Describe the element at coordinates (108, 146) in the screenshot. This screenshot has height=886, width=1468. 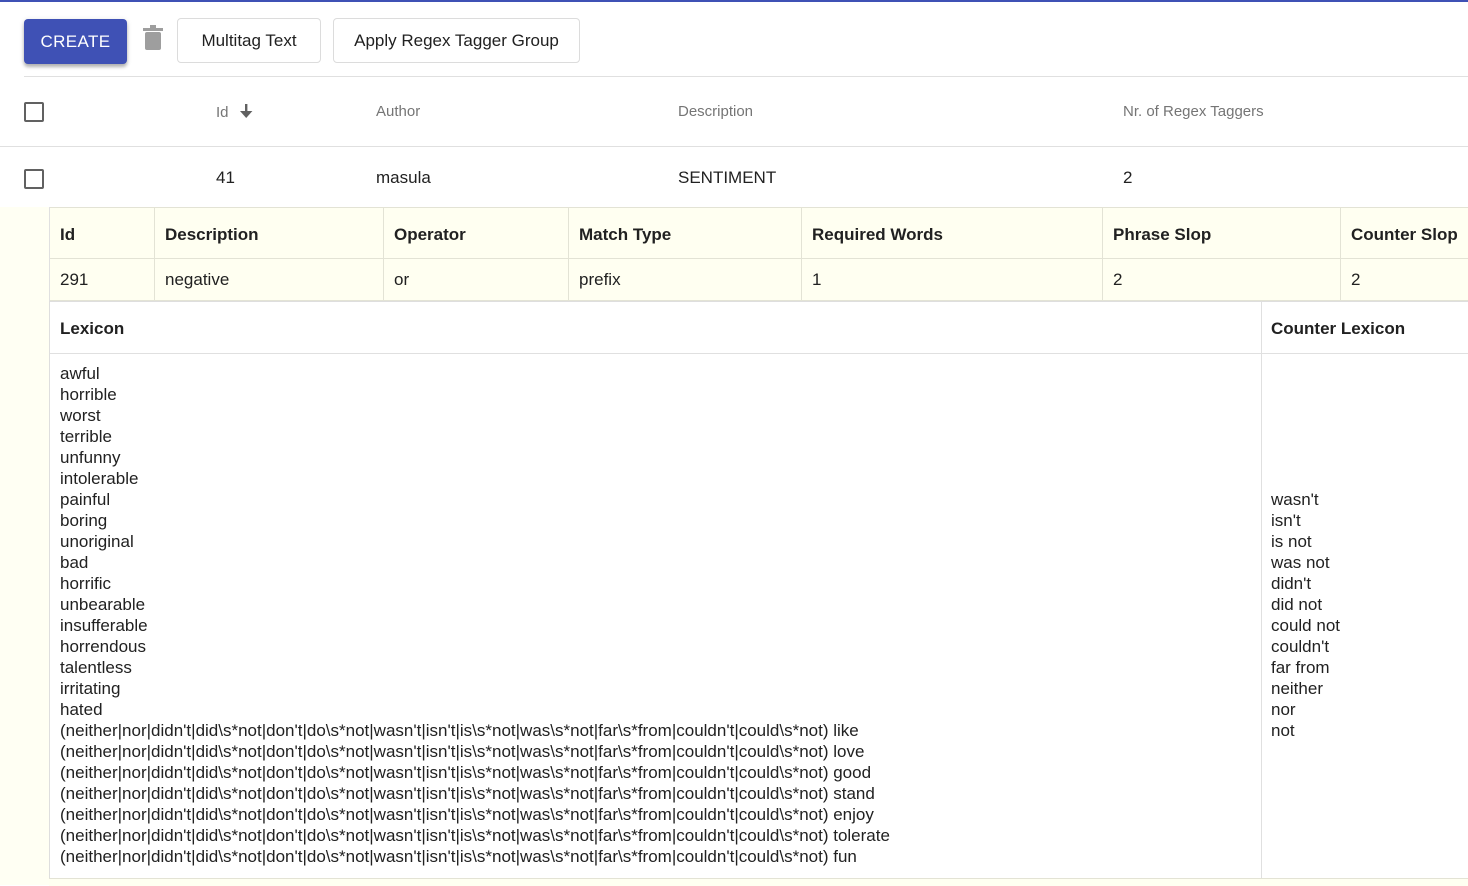
I see `header-divider-left` at that location.